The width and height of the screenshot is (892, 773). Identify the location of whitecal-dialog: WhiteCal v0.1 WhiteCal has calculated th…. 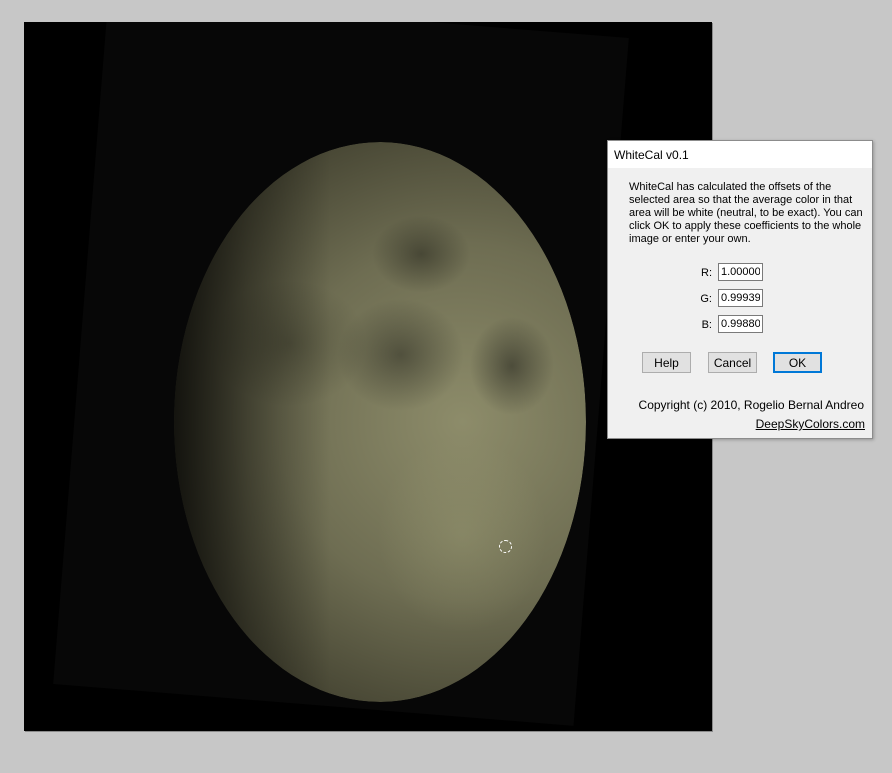
(740, 289).